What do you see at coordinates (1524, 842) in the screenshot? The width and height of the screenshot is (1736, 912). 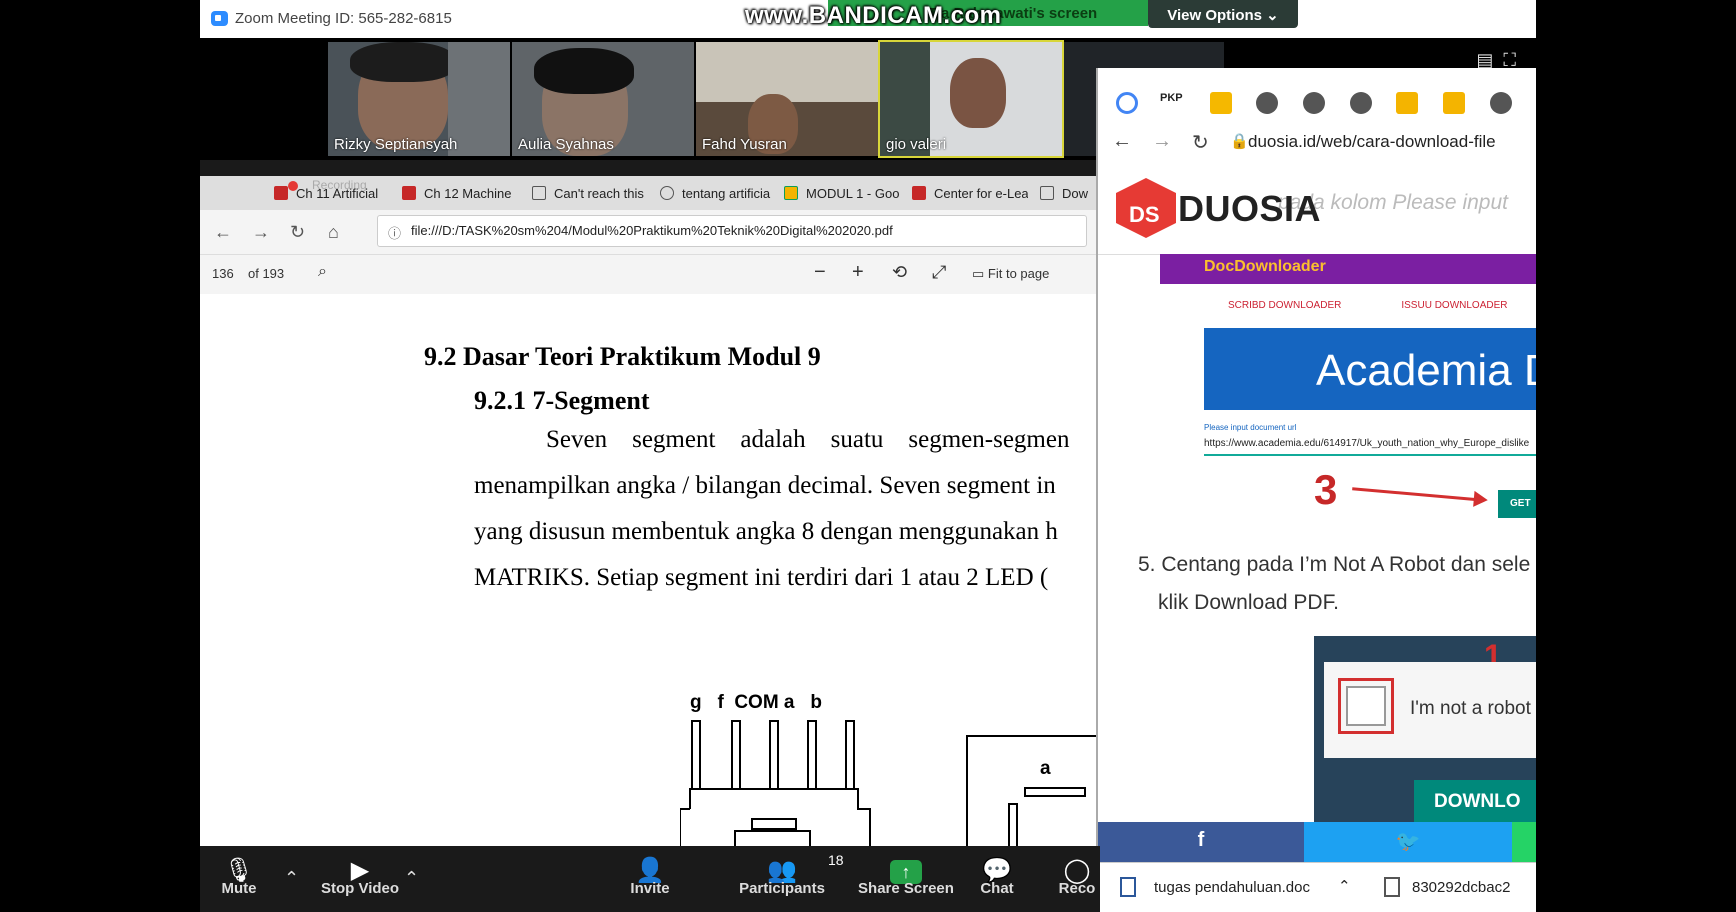 I see `whatsapp-share-button` at bounding box center [1524, 842].